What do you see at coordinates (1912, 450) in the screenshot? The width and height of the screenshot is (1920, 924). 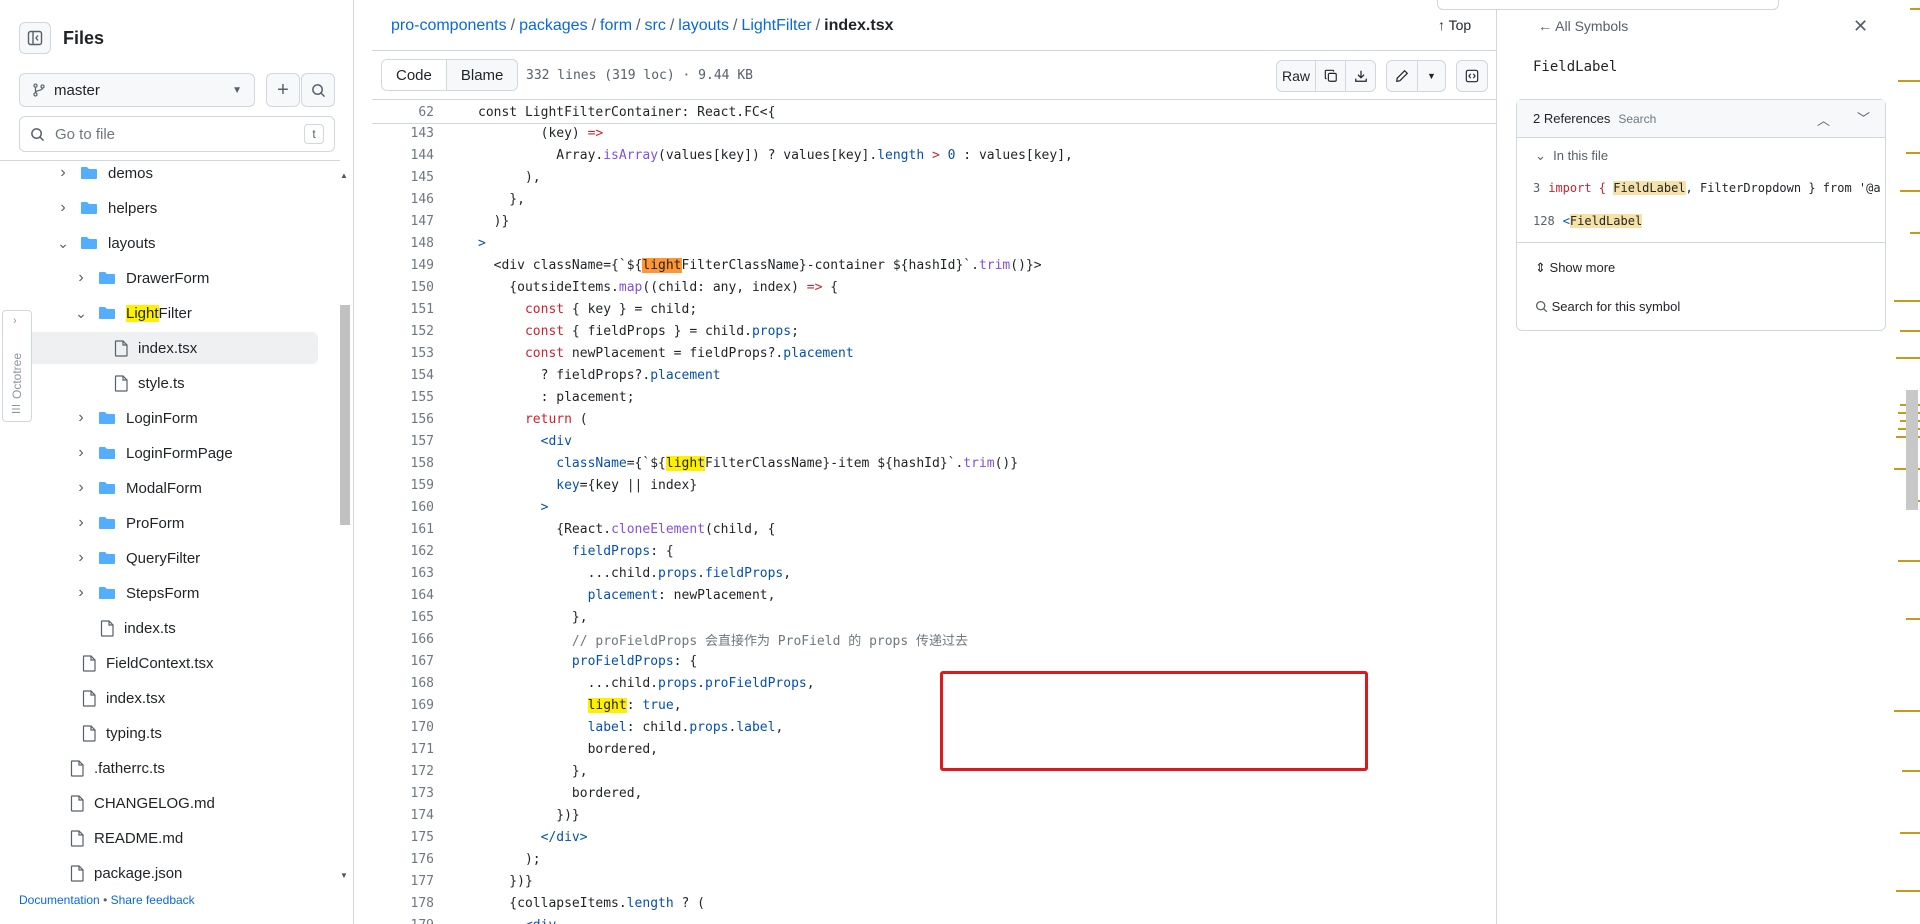 I see `page-scrollbar-thumb` at bounding box center [1912, 450].